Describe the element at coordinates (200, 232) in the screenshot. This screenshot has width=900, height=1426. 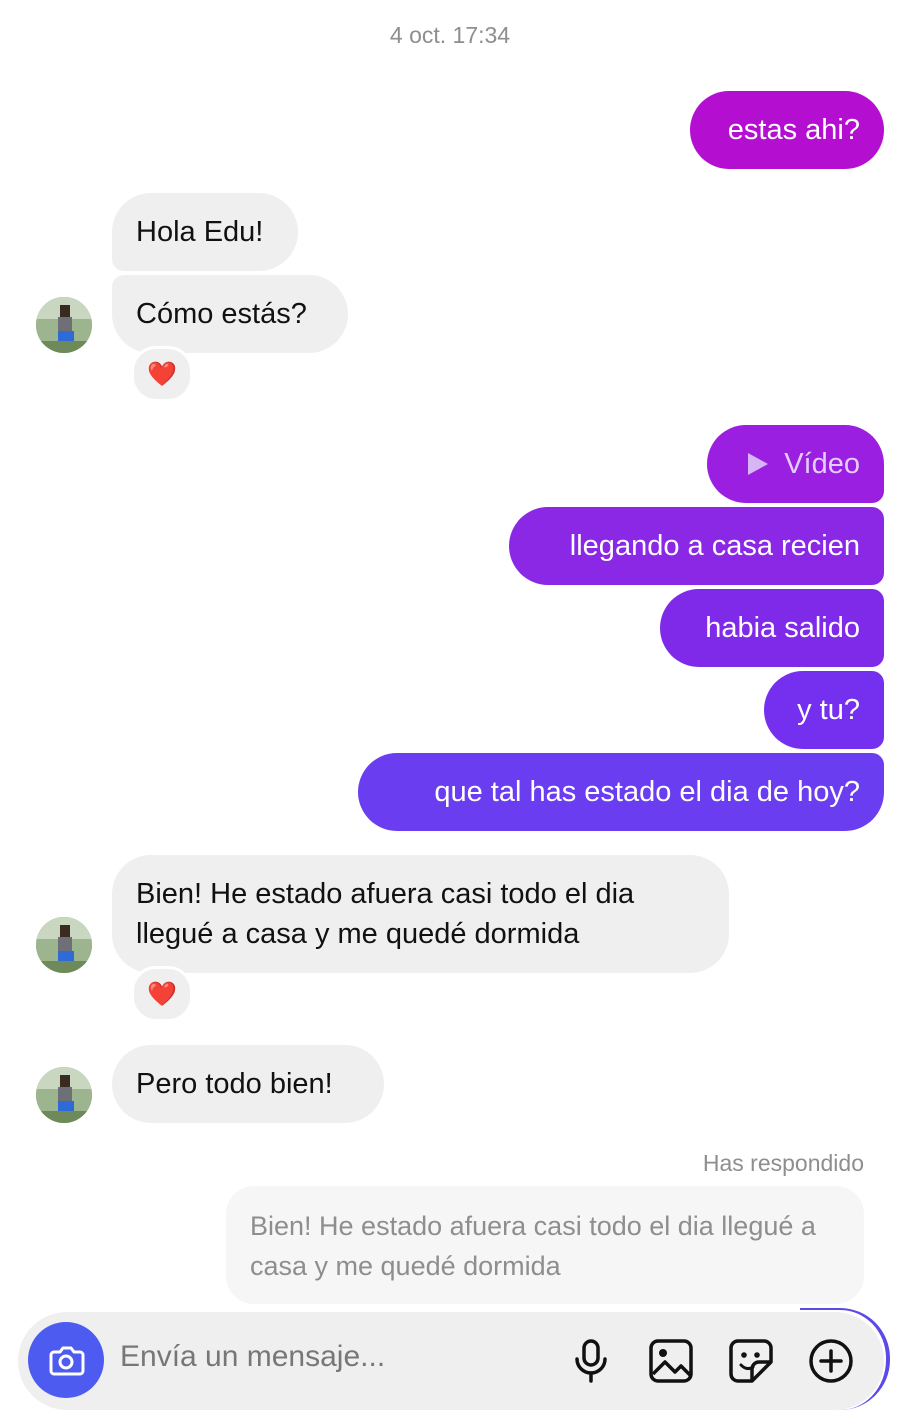
I see `message-text: Hola Edu!` at that location.